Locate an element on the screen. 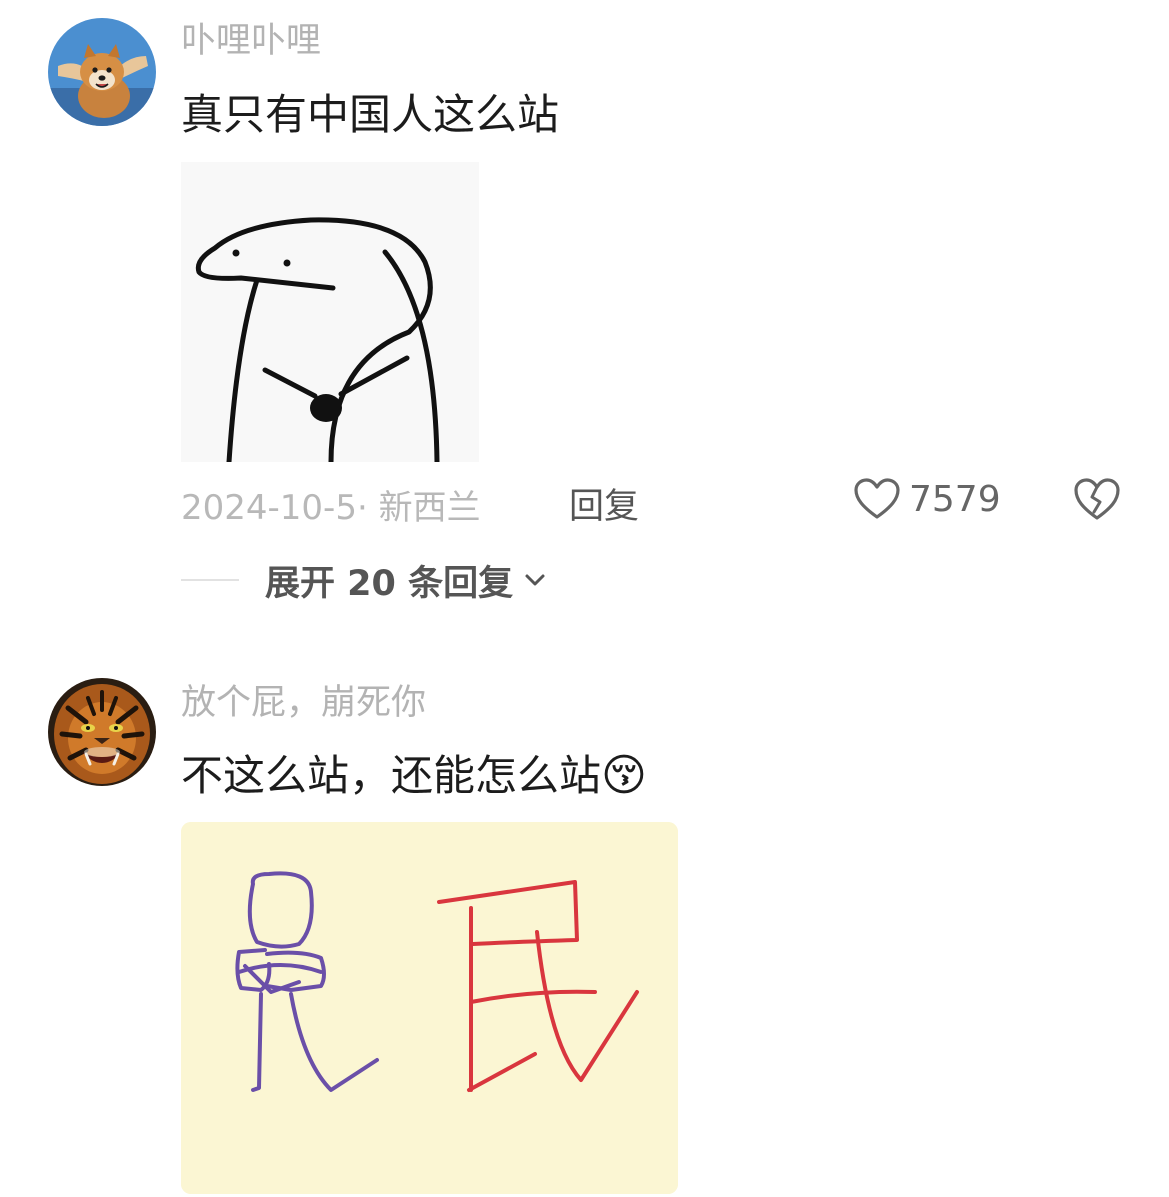  comment-meta-row: 2024-10-5· 新西兰 回复 7579 is located at coordinates (661, 501).